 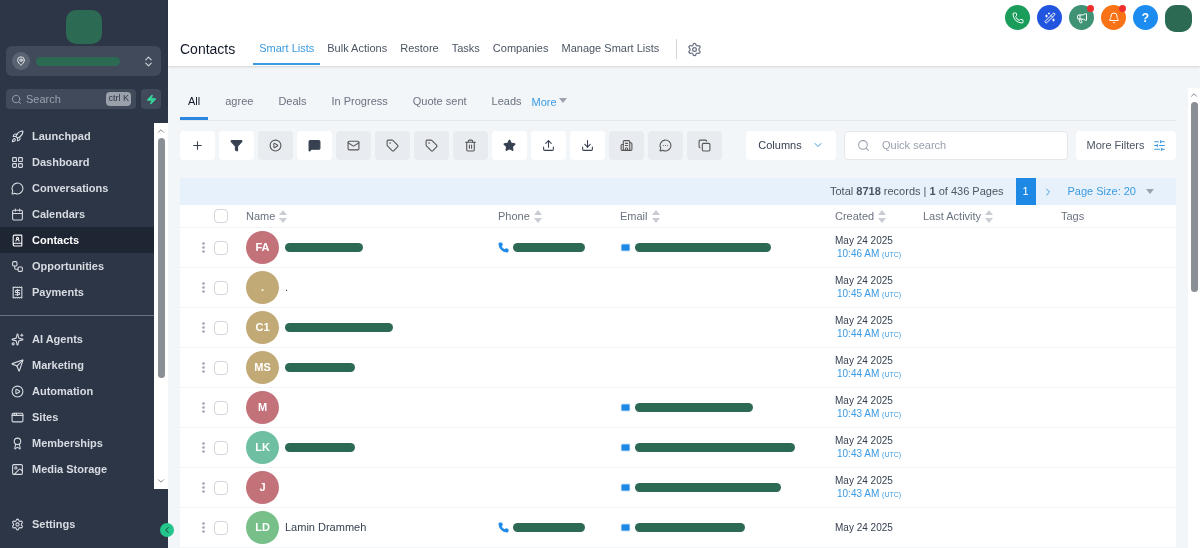 I want to click on account-switcher, so click(x=83, y=61).